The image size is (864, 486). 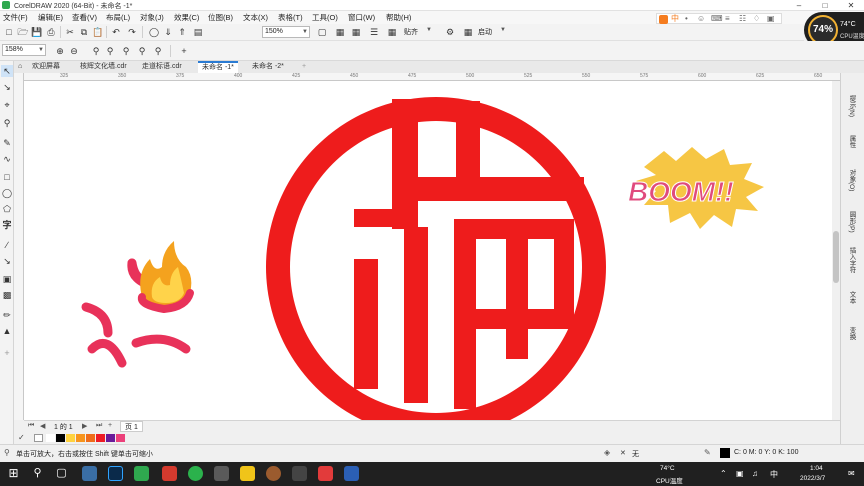 What do you see at coordinates (450, 32) in the screenshot?
I see `options-gear-icon: ⚙` at bounding box center [450, 32].